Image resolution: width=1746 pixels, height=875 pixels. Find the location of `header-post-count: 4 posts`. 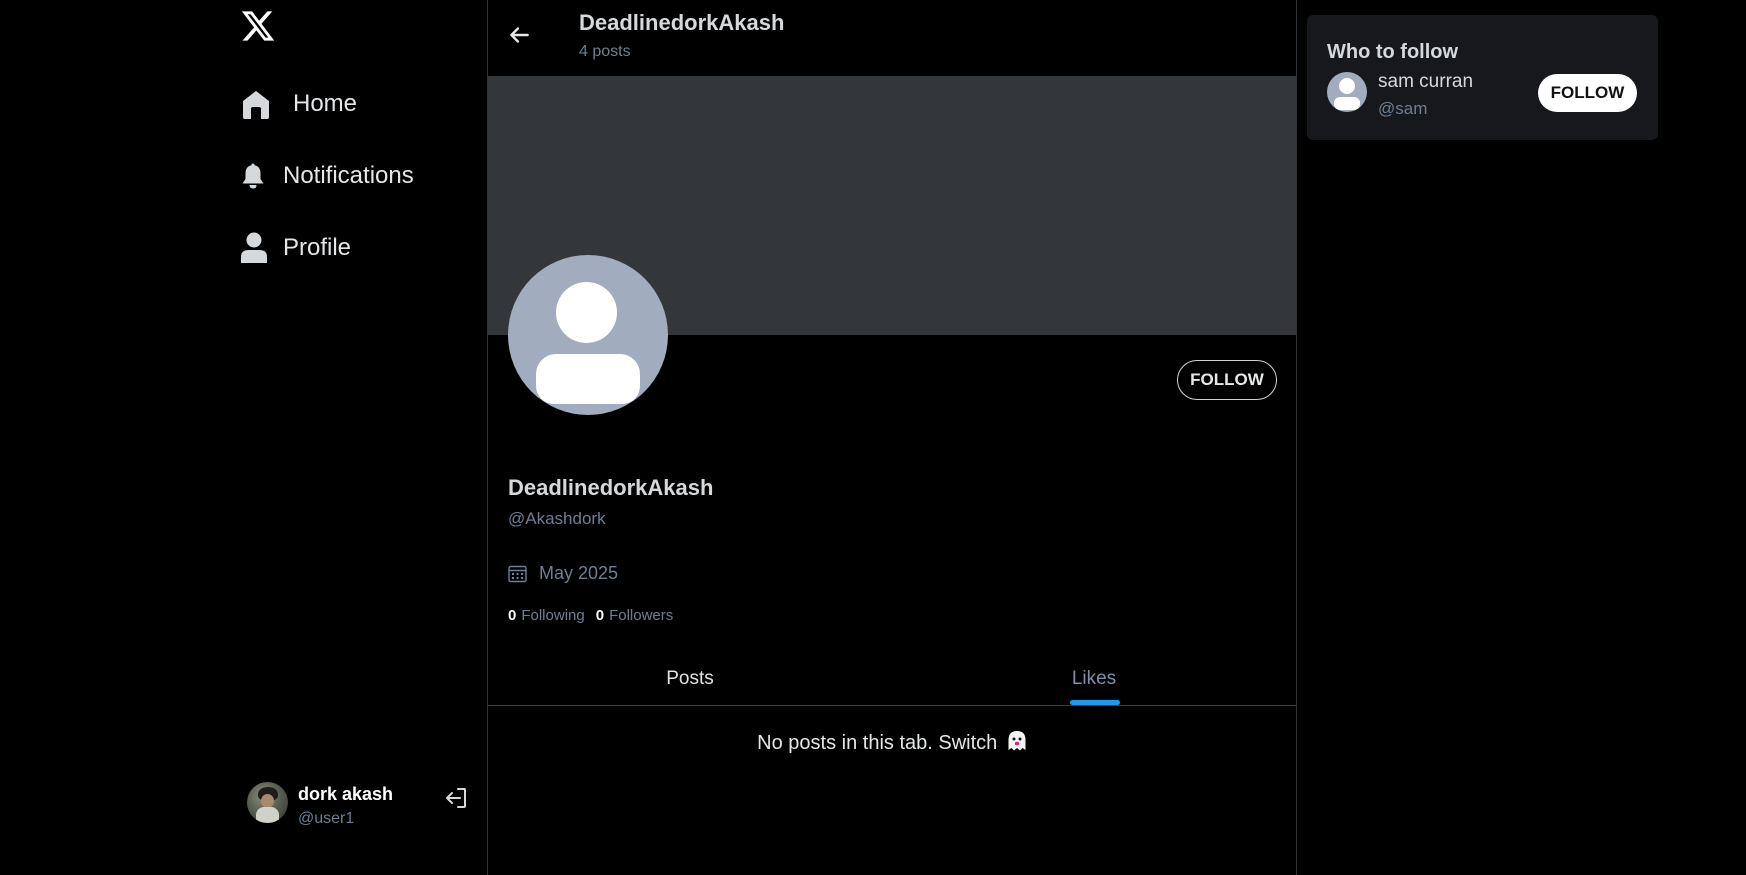

header-post-count: 4 posts is located at coordinates (605, 51).